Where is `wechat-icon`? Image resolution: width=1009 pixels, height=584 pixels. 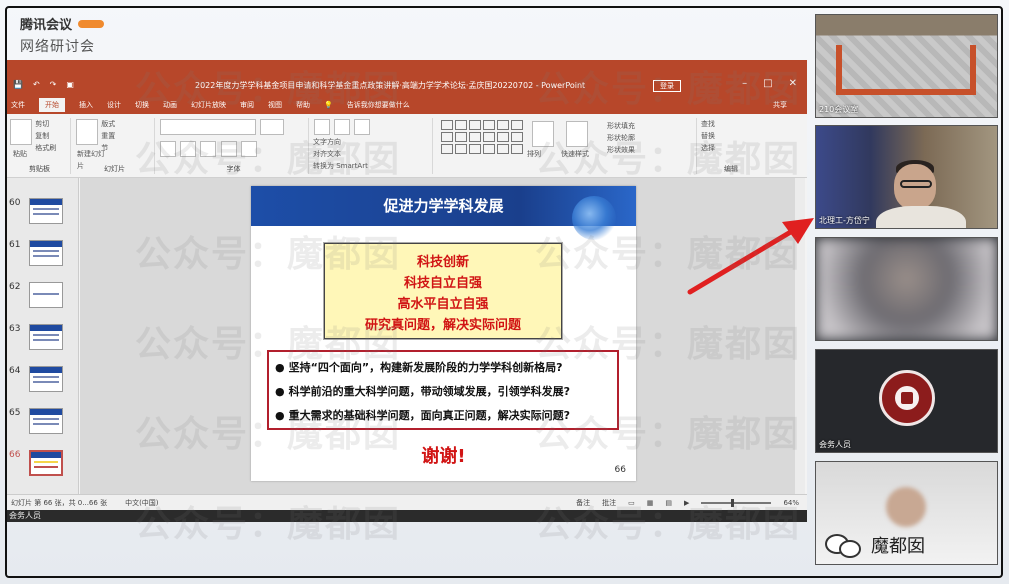 wechat-icon is located at coordinates (845, 545).